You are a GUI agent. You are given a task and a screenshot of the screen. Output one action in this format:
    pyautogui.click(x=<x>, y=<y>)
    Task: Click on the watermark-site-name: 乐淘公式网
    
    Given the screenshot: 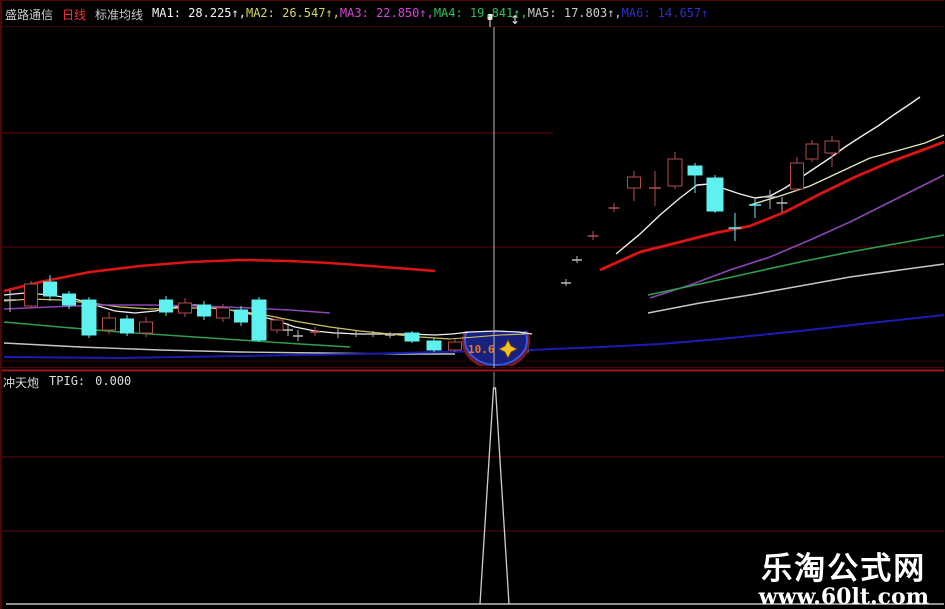 What is the action you would take?
    pyautogui.click(x=844, y=569)
    